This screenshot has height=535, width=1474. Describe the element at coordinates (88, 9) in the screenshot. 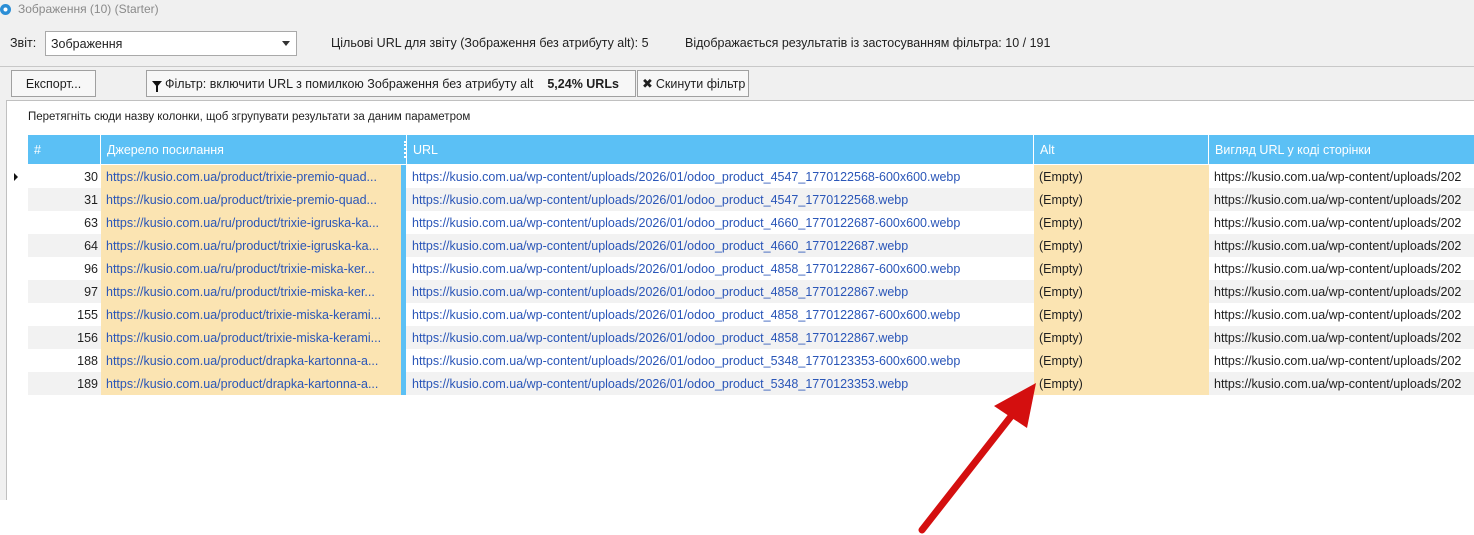

I see `window-title: Зображення (10) (Starter)` at that location.